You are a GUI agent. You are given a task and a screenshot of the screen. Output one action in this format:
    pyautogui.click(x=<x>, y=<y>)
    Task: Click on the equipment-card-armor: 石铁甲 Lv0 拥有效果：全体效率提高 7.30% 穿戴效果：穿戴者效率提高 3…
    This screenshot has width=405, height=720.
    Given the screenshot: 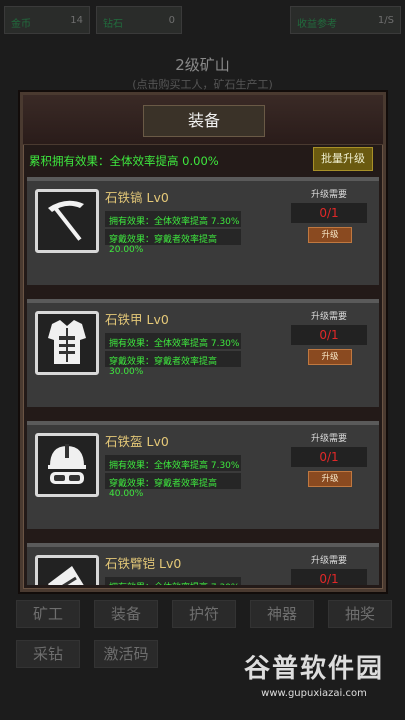 What is the action you would take?
    pyautogui.click(x=203, y=353)
    